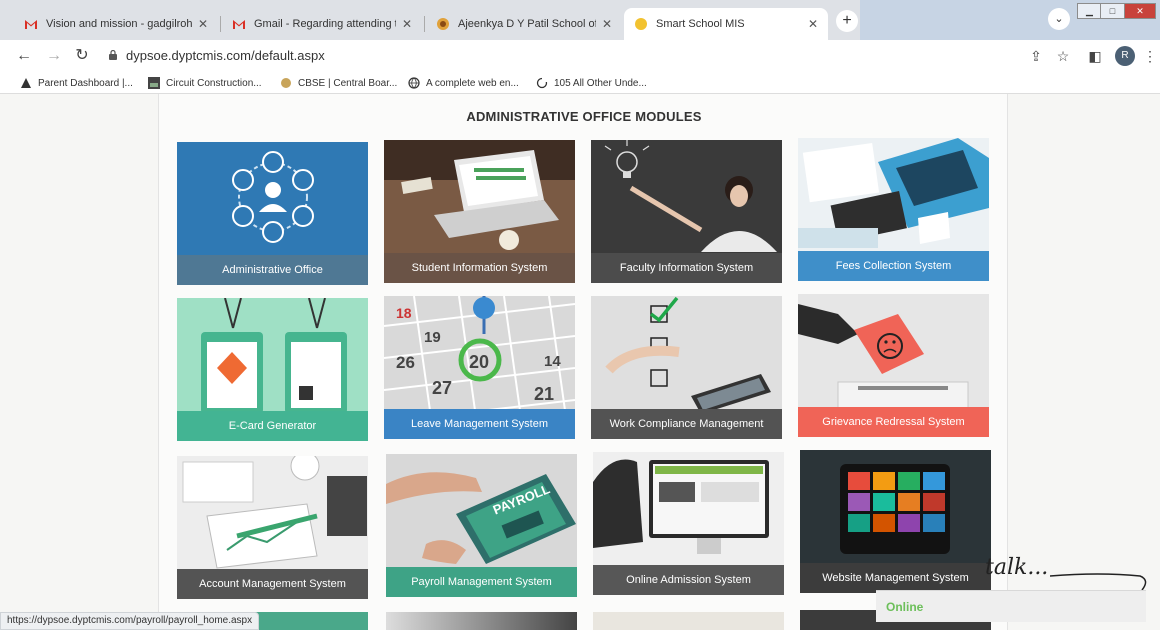  Describe the element at coordinates (405, 362) in the screenshot. I see `svg-text: 26` at that location.